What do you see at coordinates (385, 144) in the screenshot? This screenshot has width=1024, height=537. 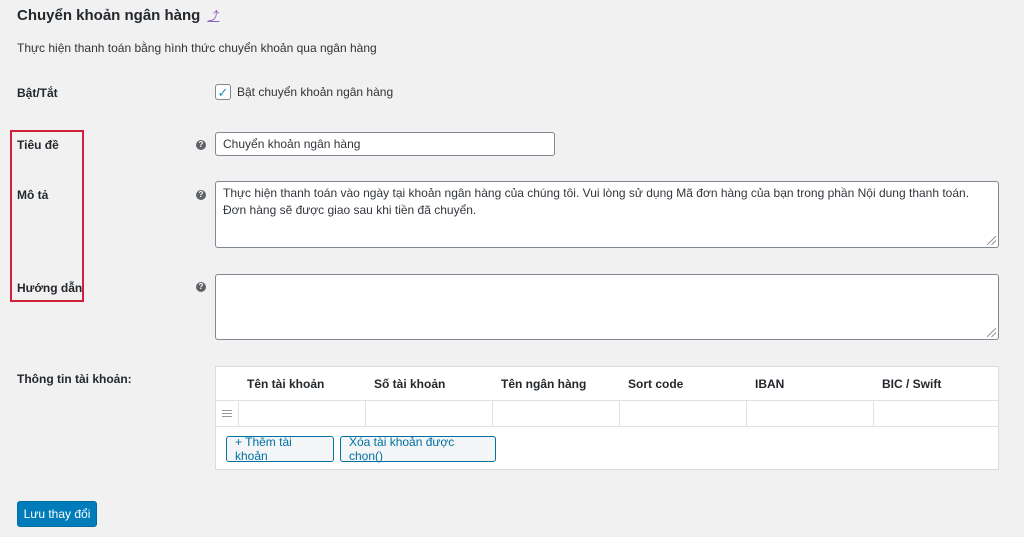 I see `title-input: Chuyển khoản ngân hàng` at bounding box center [385, 144].